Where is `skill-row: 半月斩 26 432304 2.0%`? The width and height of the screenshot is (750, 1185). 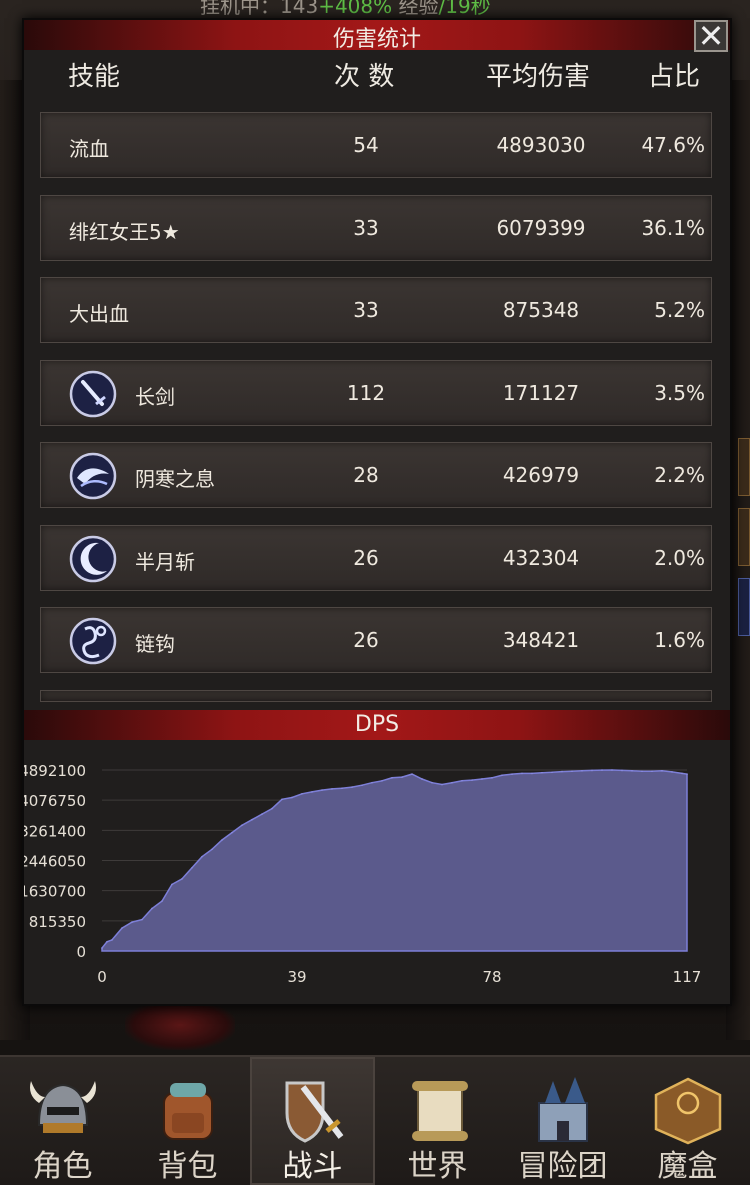 skill-row: 半月斩 26 432304 2.0% is located at coordinates (376, 557).